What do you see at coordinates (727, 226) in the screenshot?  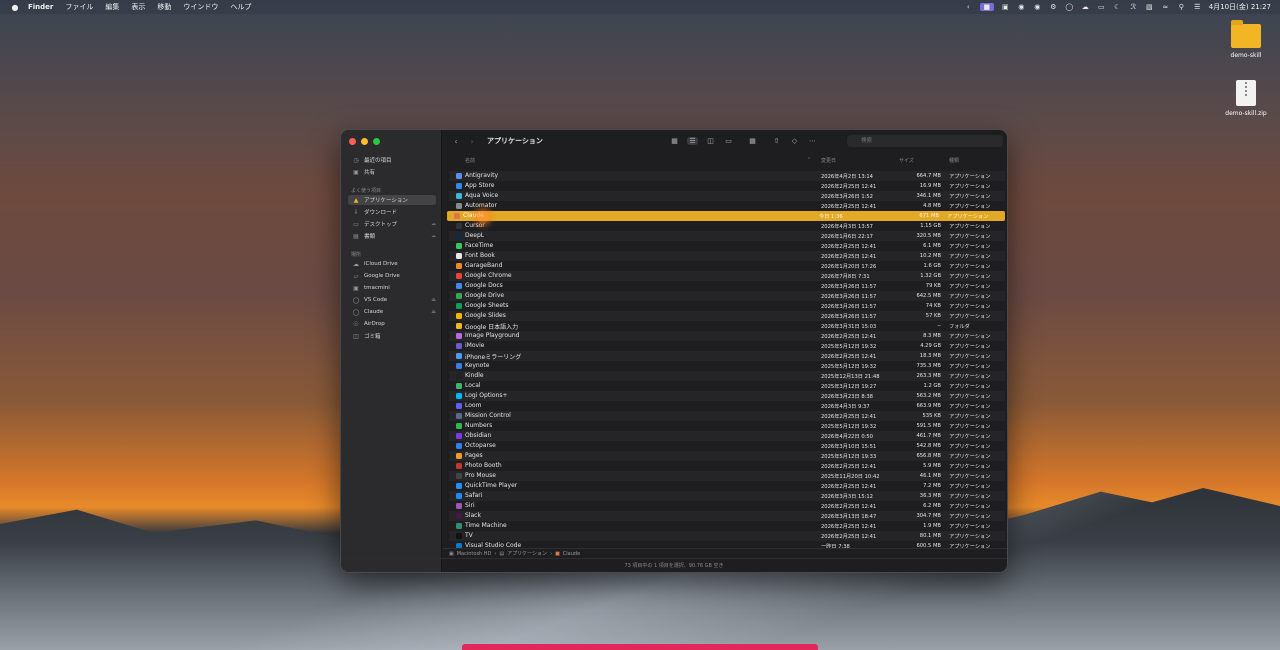 I see `file-row: Cursor 2026年4月3日 13:57 1.15 GB アプリケーション` at bounding box center [727, 226].